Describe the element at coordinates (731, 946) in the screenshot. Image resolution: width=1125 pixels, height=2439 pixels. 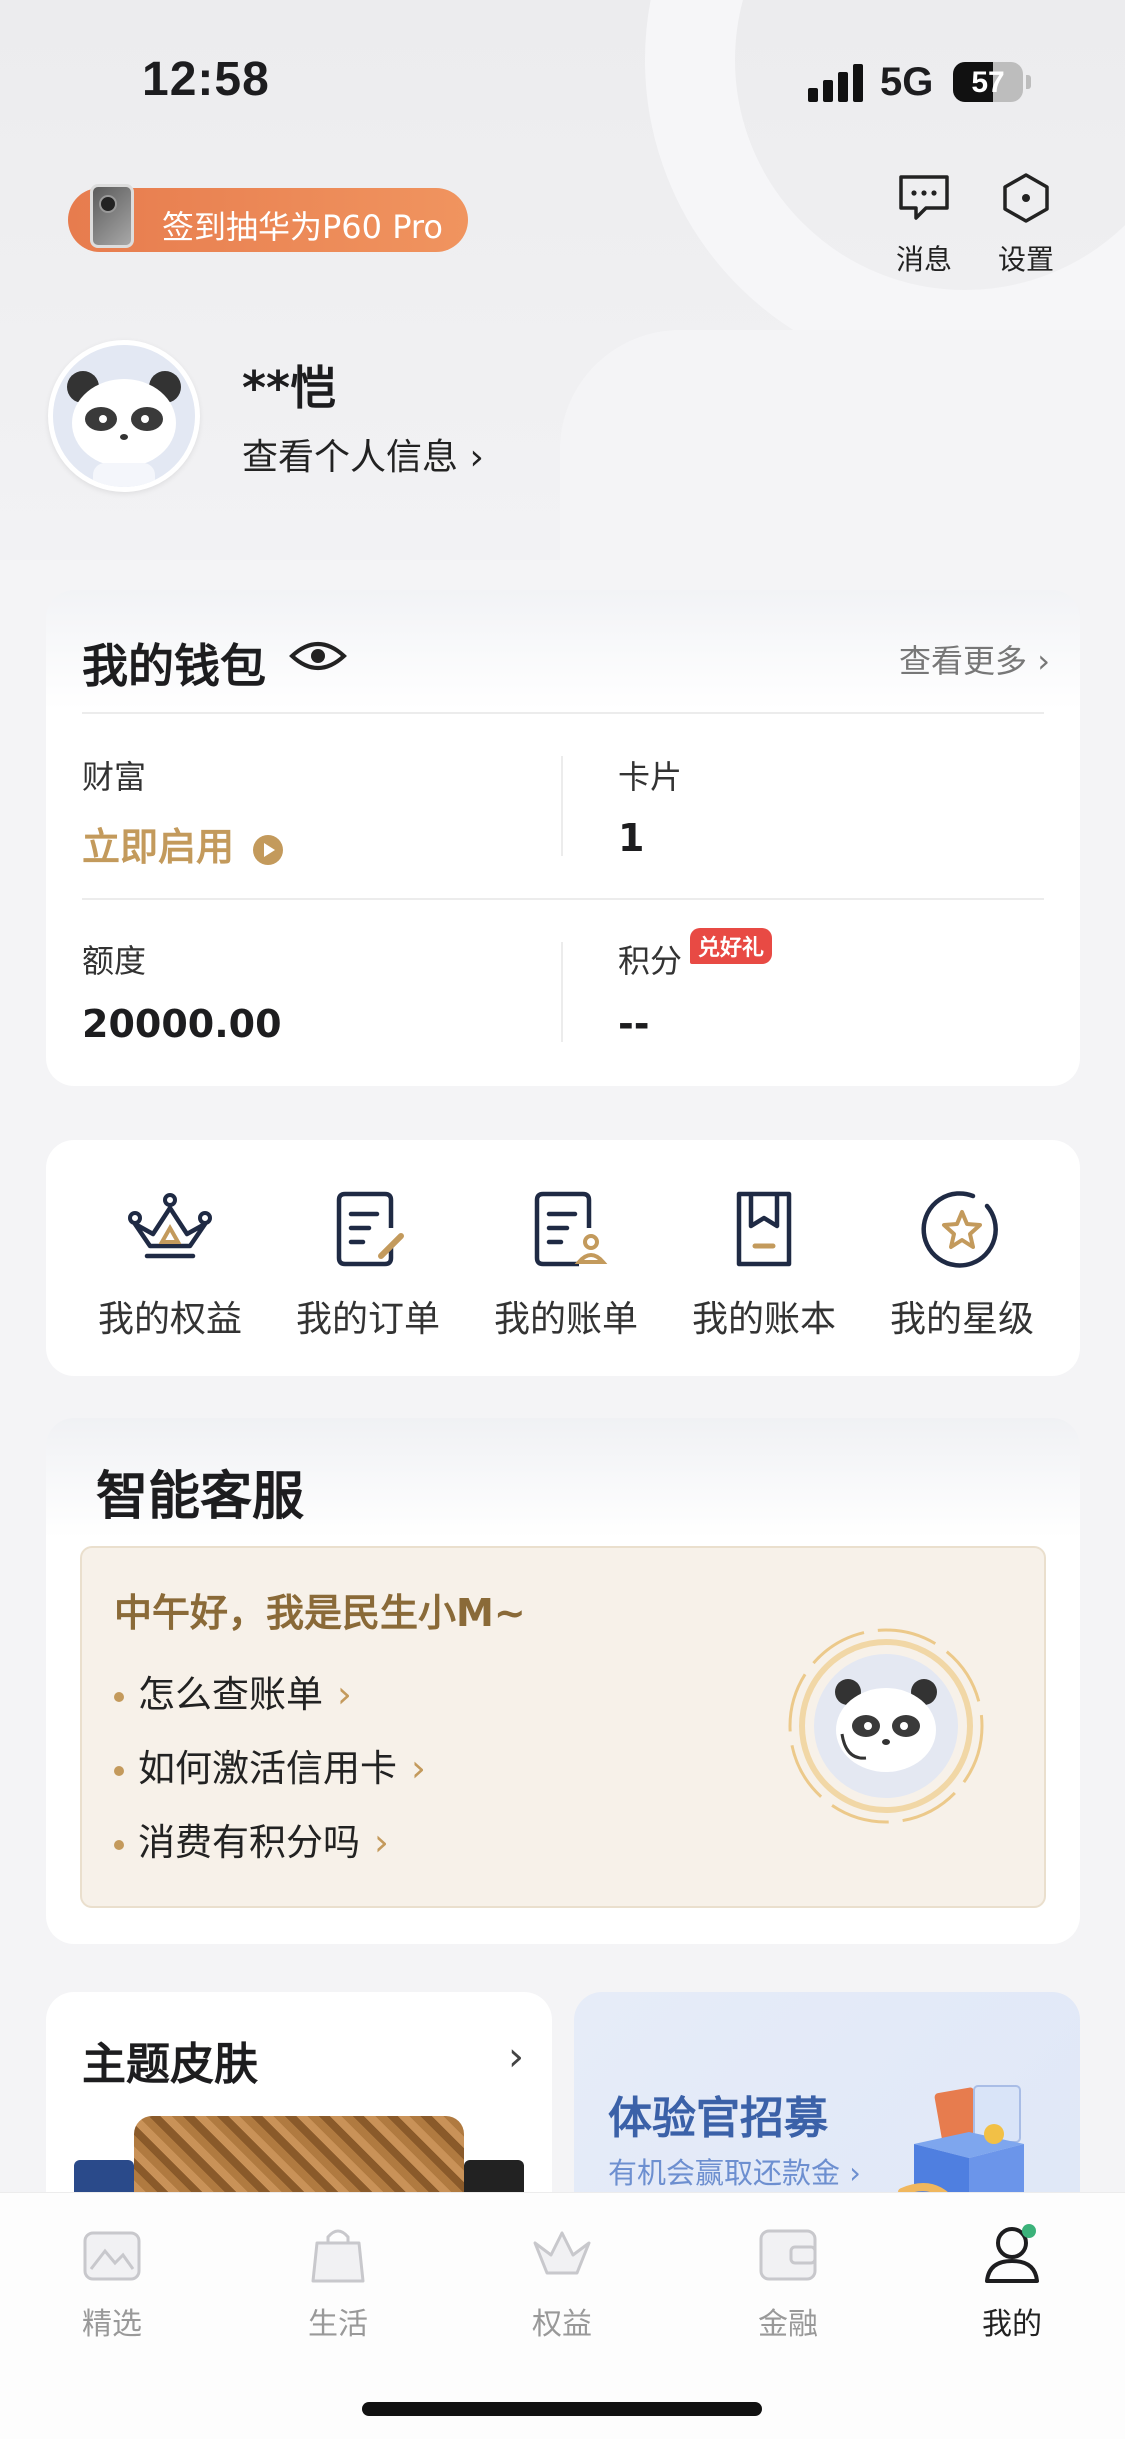
I see `points-badge: 兑好礼` at that location.